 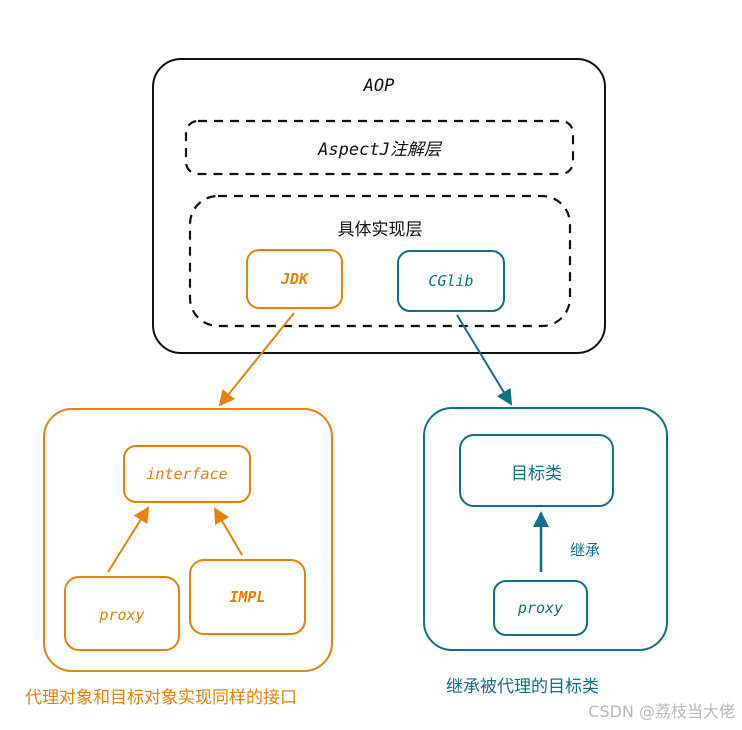 What do you see at coordinates (451, 281) in the screenshot?
I see `cglib-label: CGlib` at bounding box center [451, 281].